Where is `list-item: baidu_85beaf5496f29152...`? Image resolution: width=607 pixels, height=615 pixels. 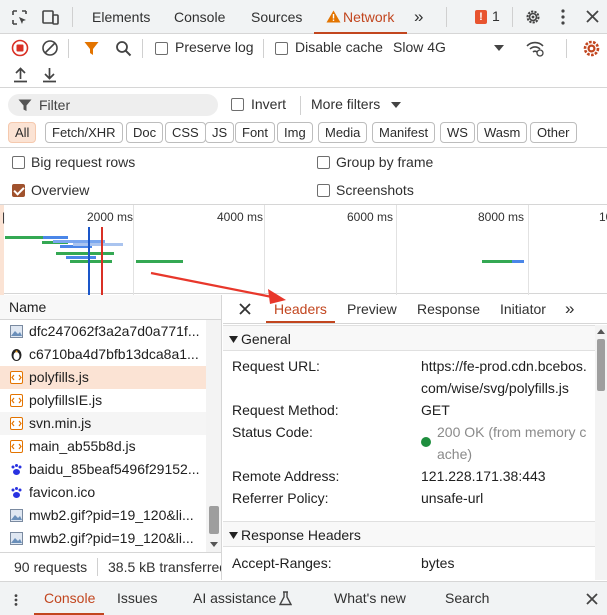 list-item: baidu_85beaf5496f29152... is located at coordinates (103, 469).